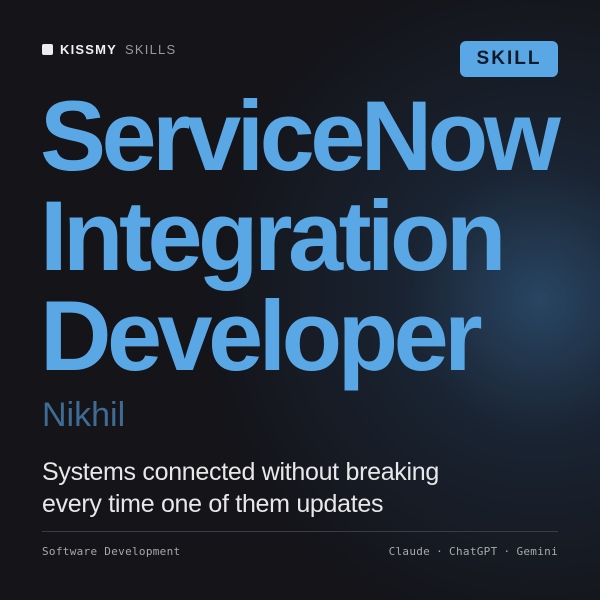 This screenshot has width=600, height=600. I want to click on author-name: Nikhil, so click(84, 415).